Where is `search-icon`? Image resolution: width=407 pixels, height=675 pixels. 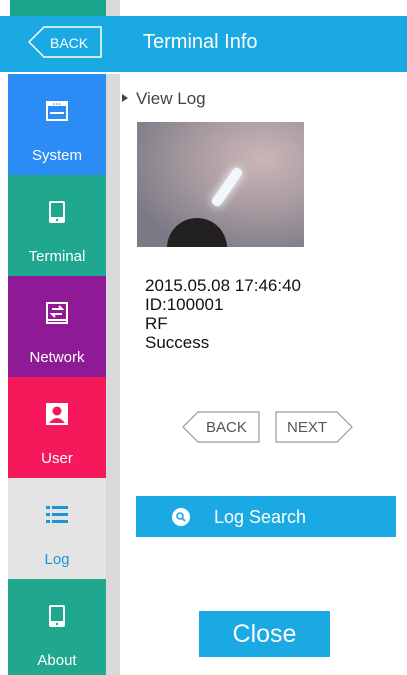
search-icon is located at coordinates (181, 517).